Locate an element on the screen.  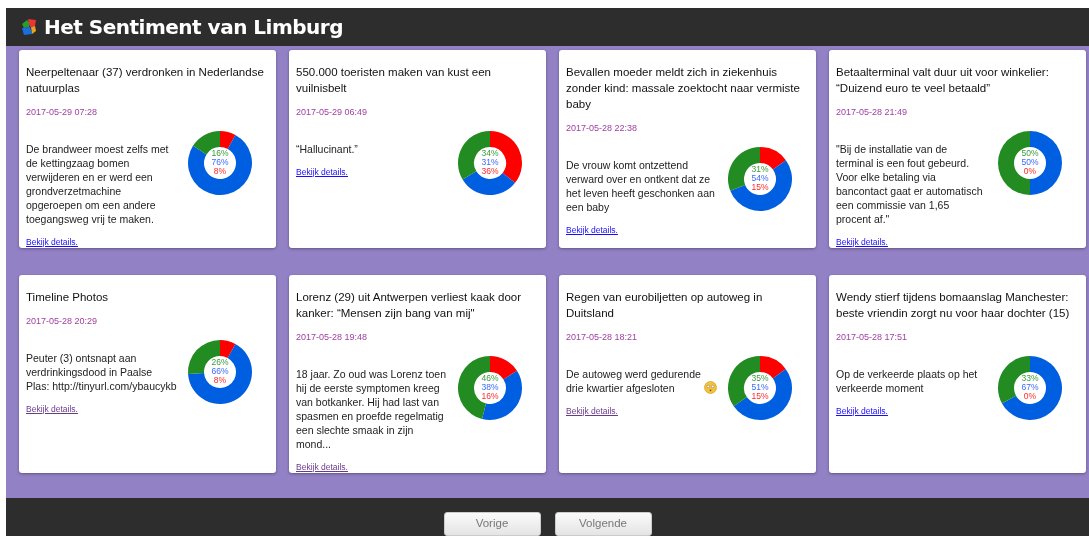
article-date: 2017-05-28 21:49 is located at coordinates (872, 112).